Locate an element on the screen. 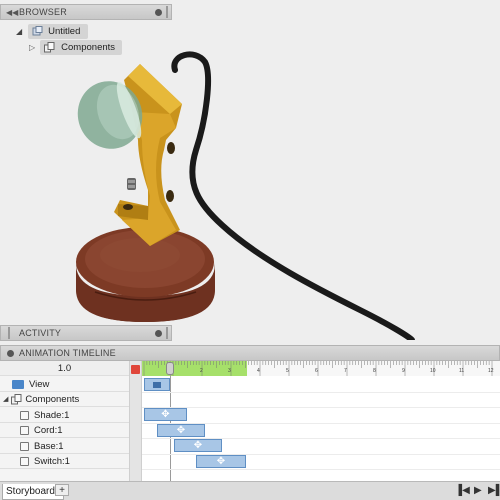 This screenshot has height=500, width=500. ruler-label: 12 is located at coordinates (491, 371).